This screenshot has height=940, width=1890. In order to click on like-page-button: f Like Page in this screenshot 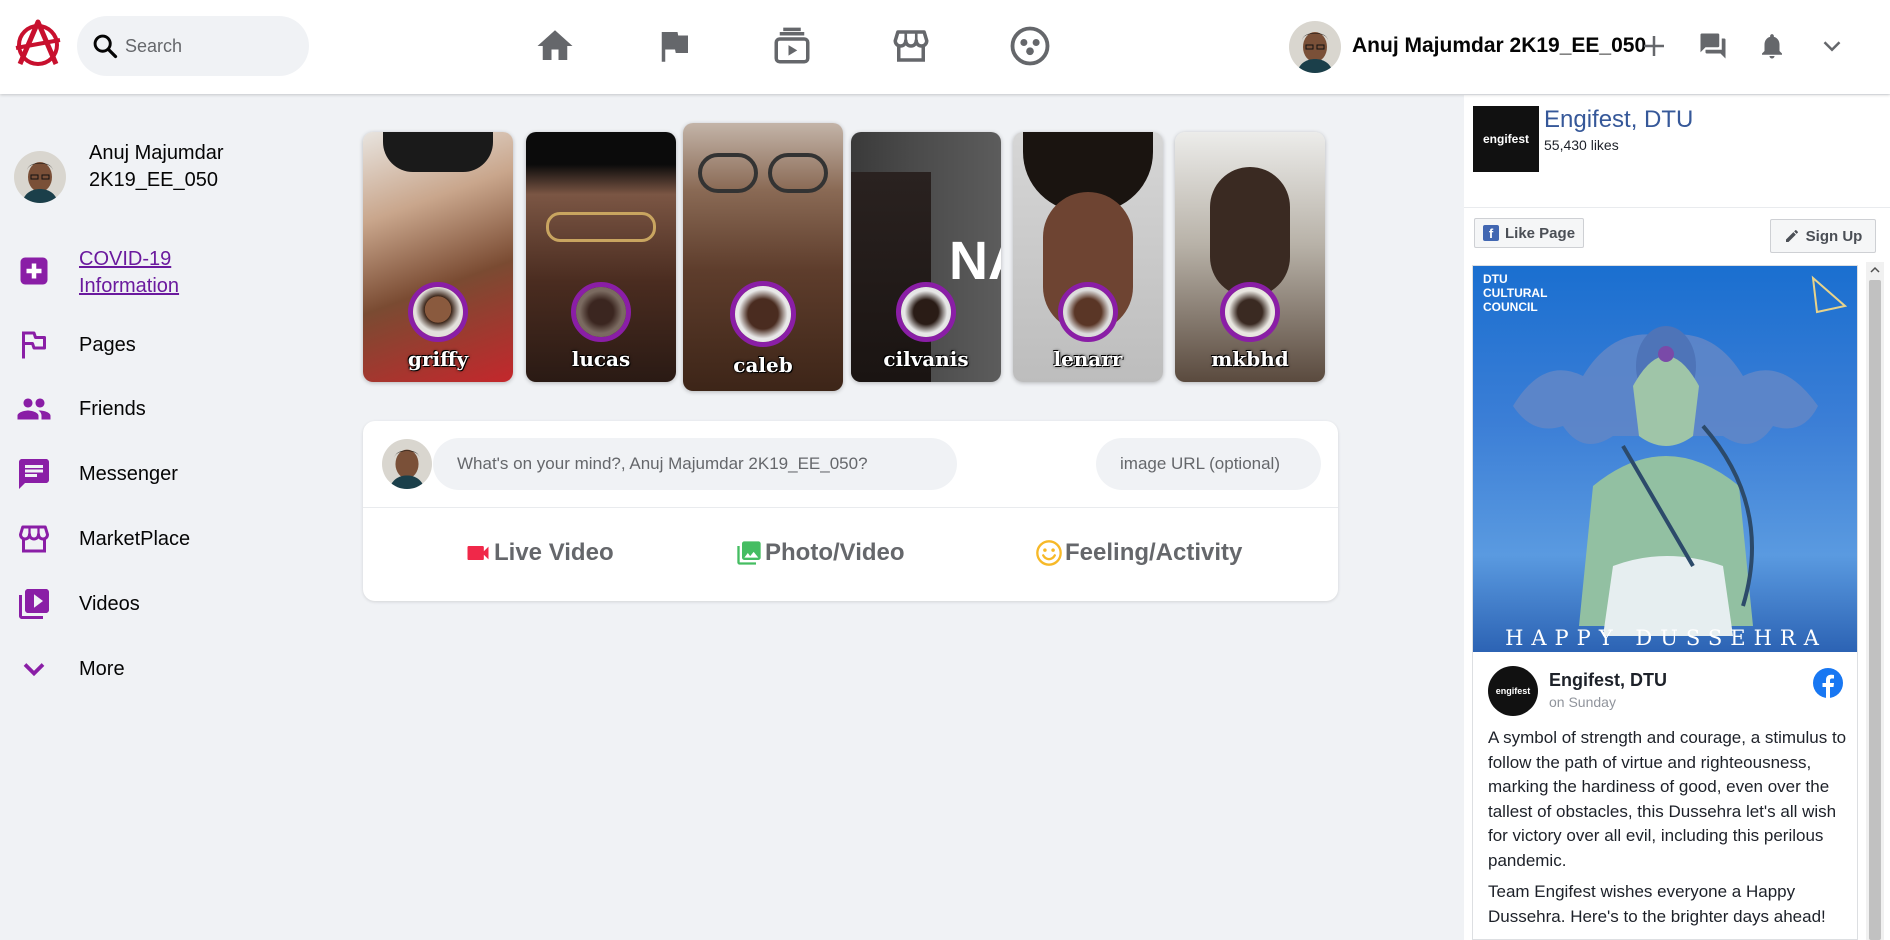, I will do `click(1529, 233)`.